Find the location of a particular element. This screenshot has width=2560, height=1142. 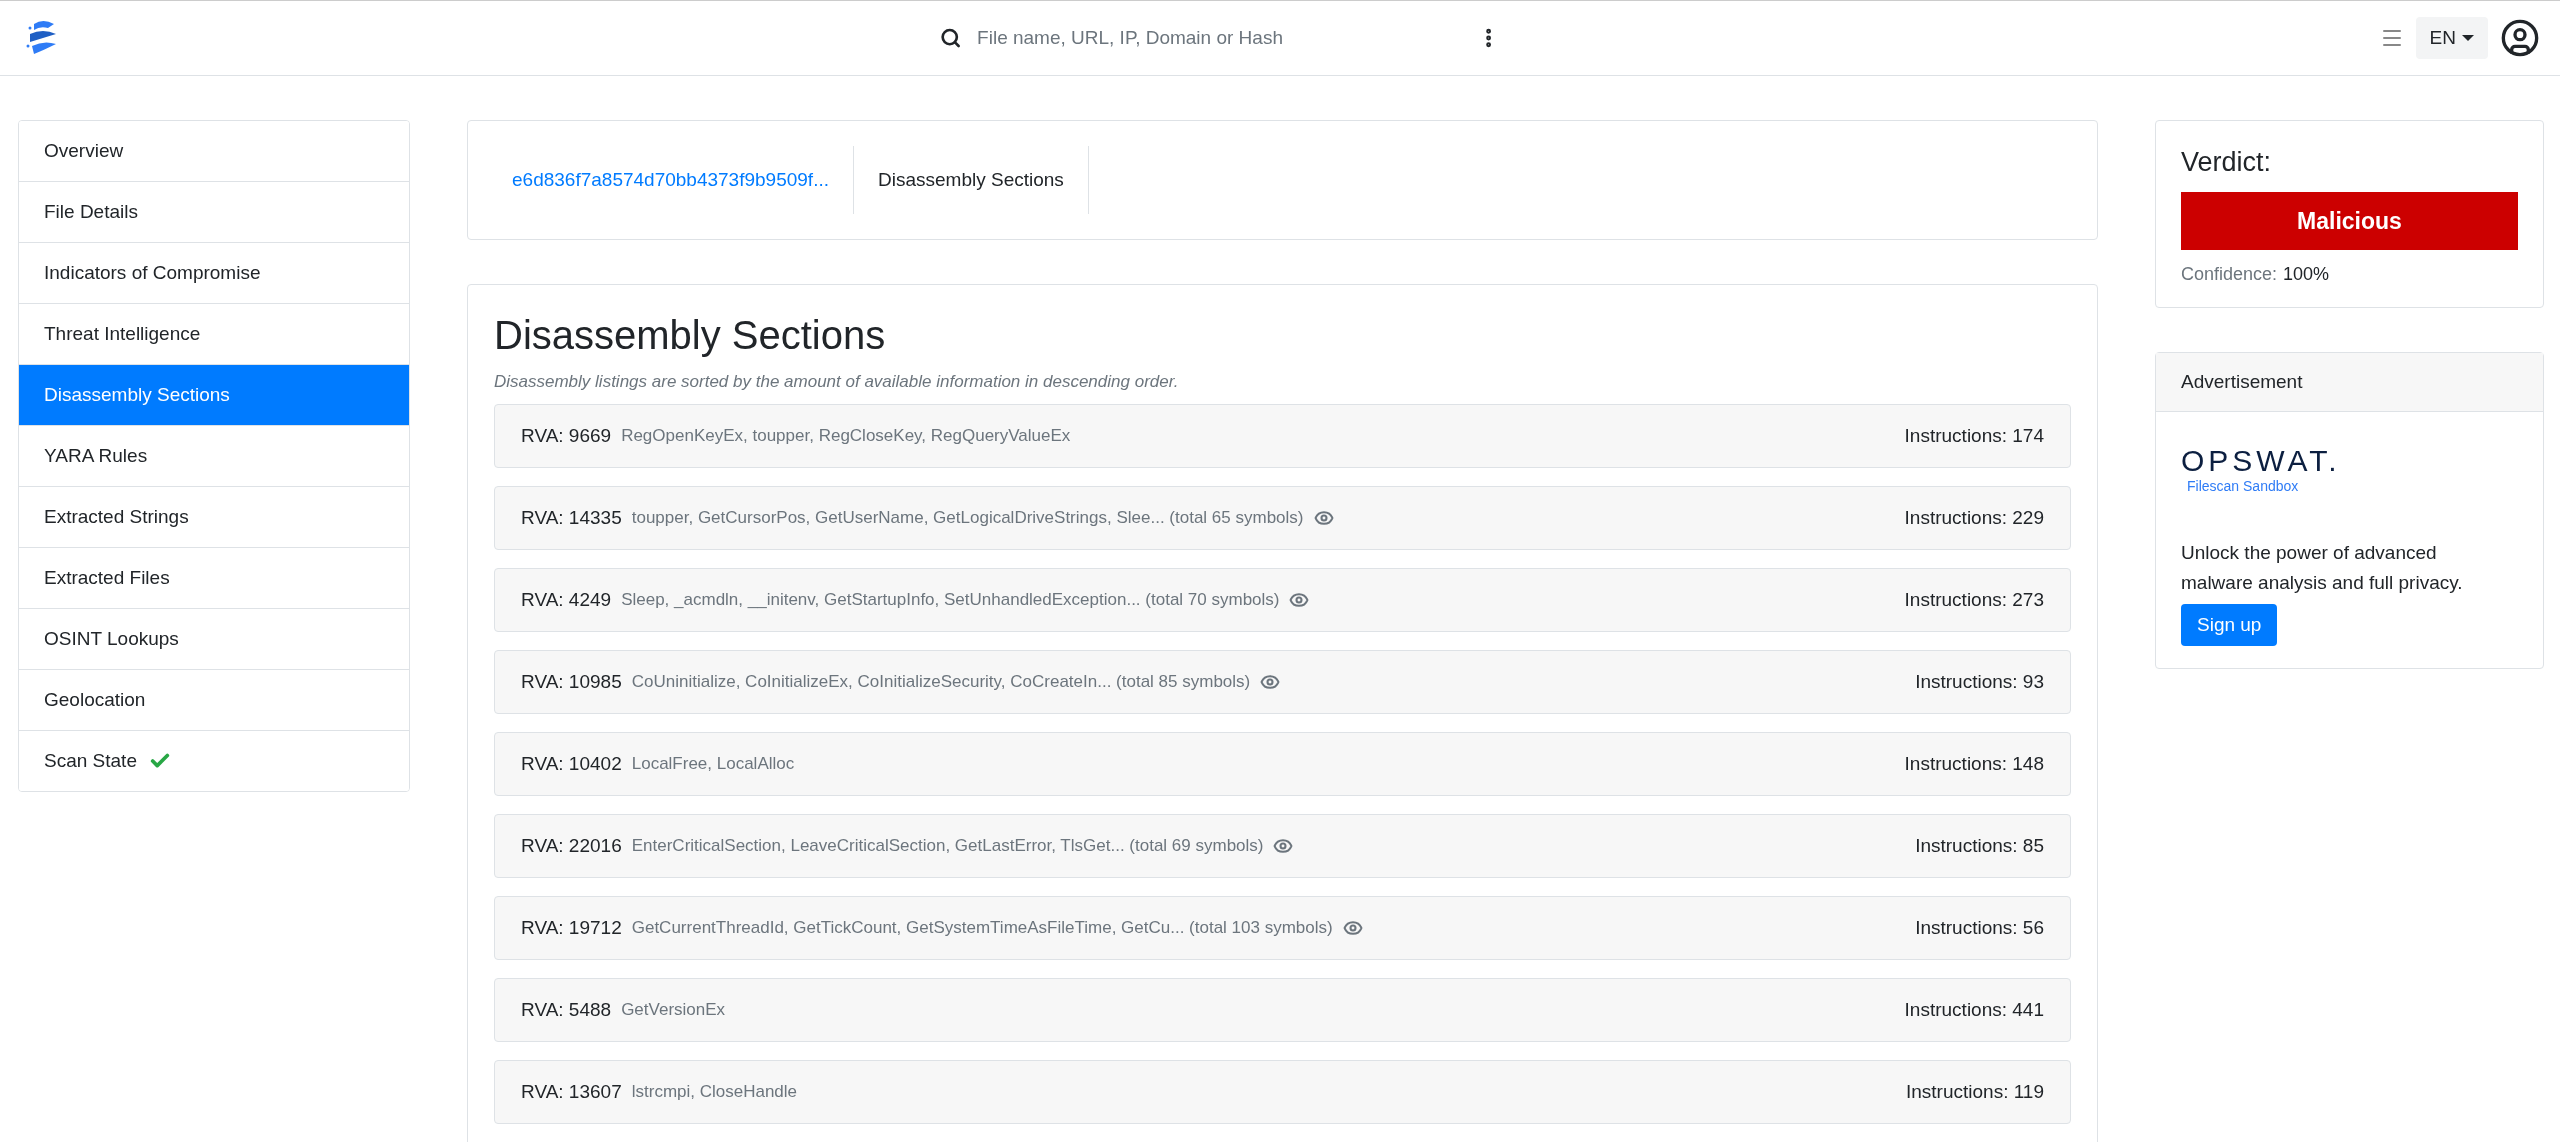

section-row: RVA: 9669 RegOpenKeyEx, toupper, RegCloseKey, RegQueryValueEx Instructions: 174 is located at coordinates (1282, 436).